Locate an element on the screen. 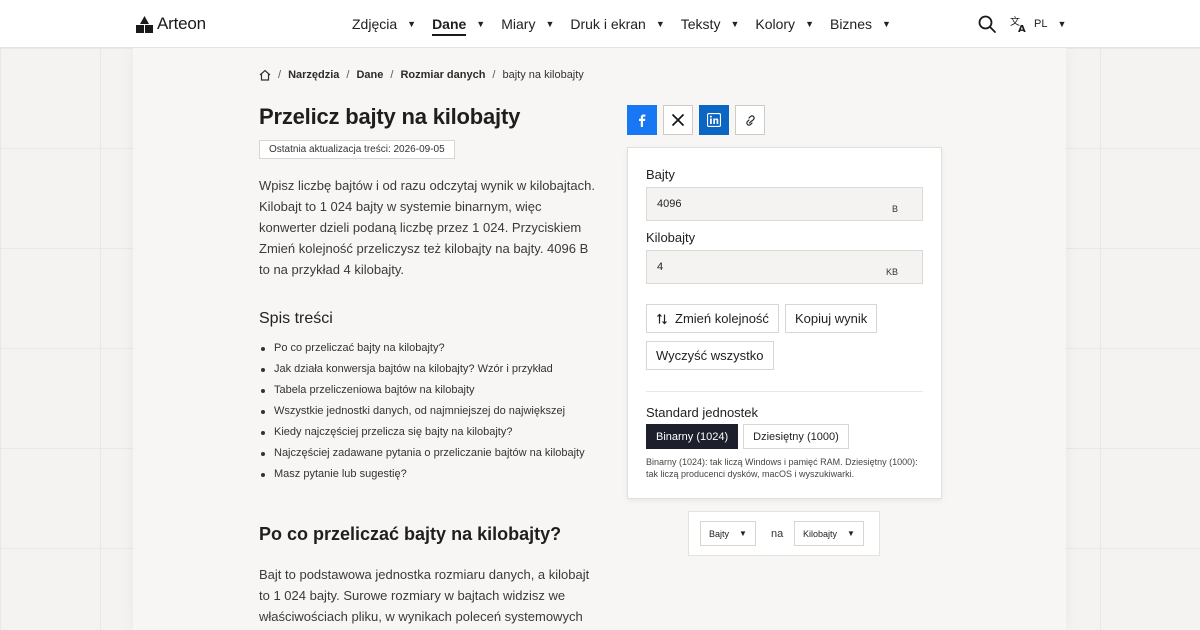 The height and width of the screenshot is (630, 1200). picker-connector: na is located at coordinates (777, 534).